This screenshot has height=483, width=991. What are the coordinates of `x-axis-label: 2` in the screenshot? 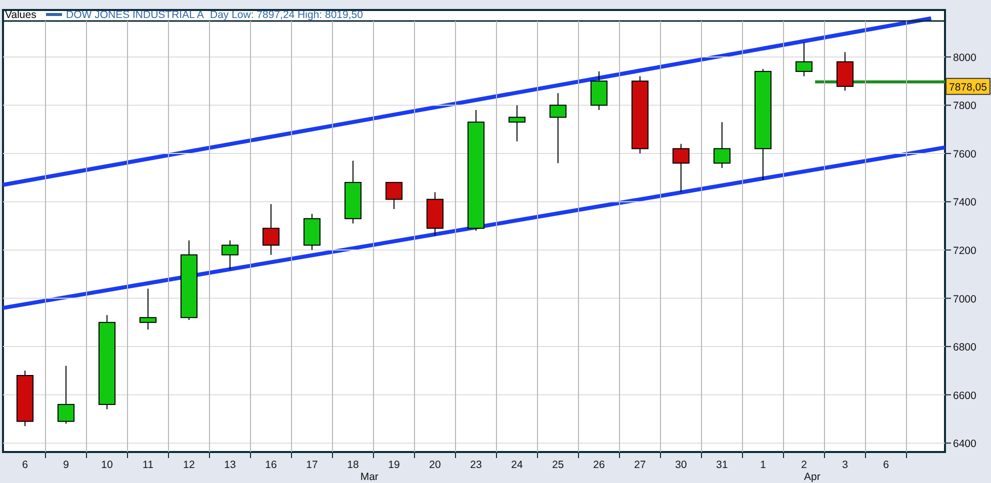 It's located at (804, 465).